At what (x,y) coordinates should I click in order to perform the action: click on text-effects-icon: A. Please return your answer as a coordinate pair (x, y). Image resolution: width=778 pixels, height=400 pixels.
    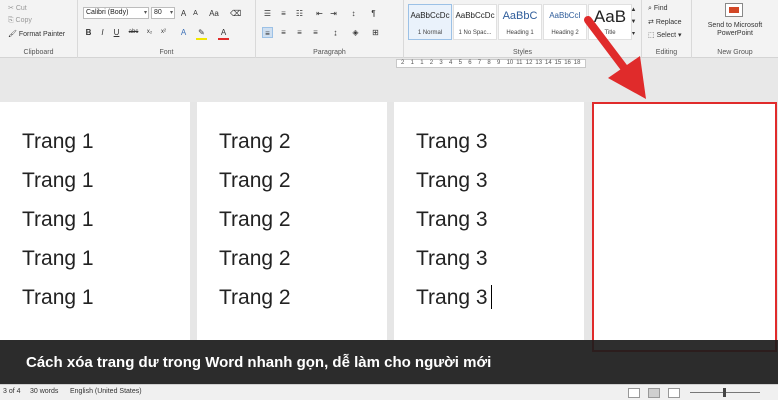
    Looking at the image, I should click on (183, 32).